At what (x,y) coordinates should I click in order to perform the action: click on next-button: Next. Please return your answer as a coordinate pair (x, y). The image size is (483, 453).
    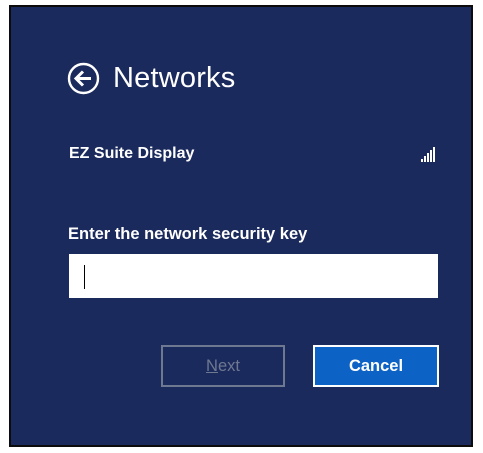
    Looking at the image, I should click on (223, 366).